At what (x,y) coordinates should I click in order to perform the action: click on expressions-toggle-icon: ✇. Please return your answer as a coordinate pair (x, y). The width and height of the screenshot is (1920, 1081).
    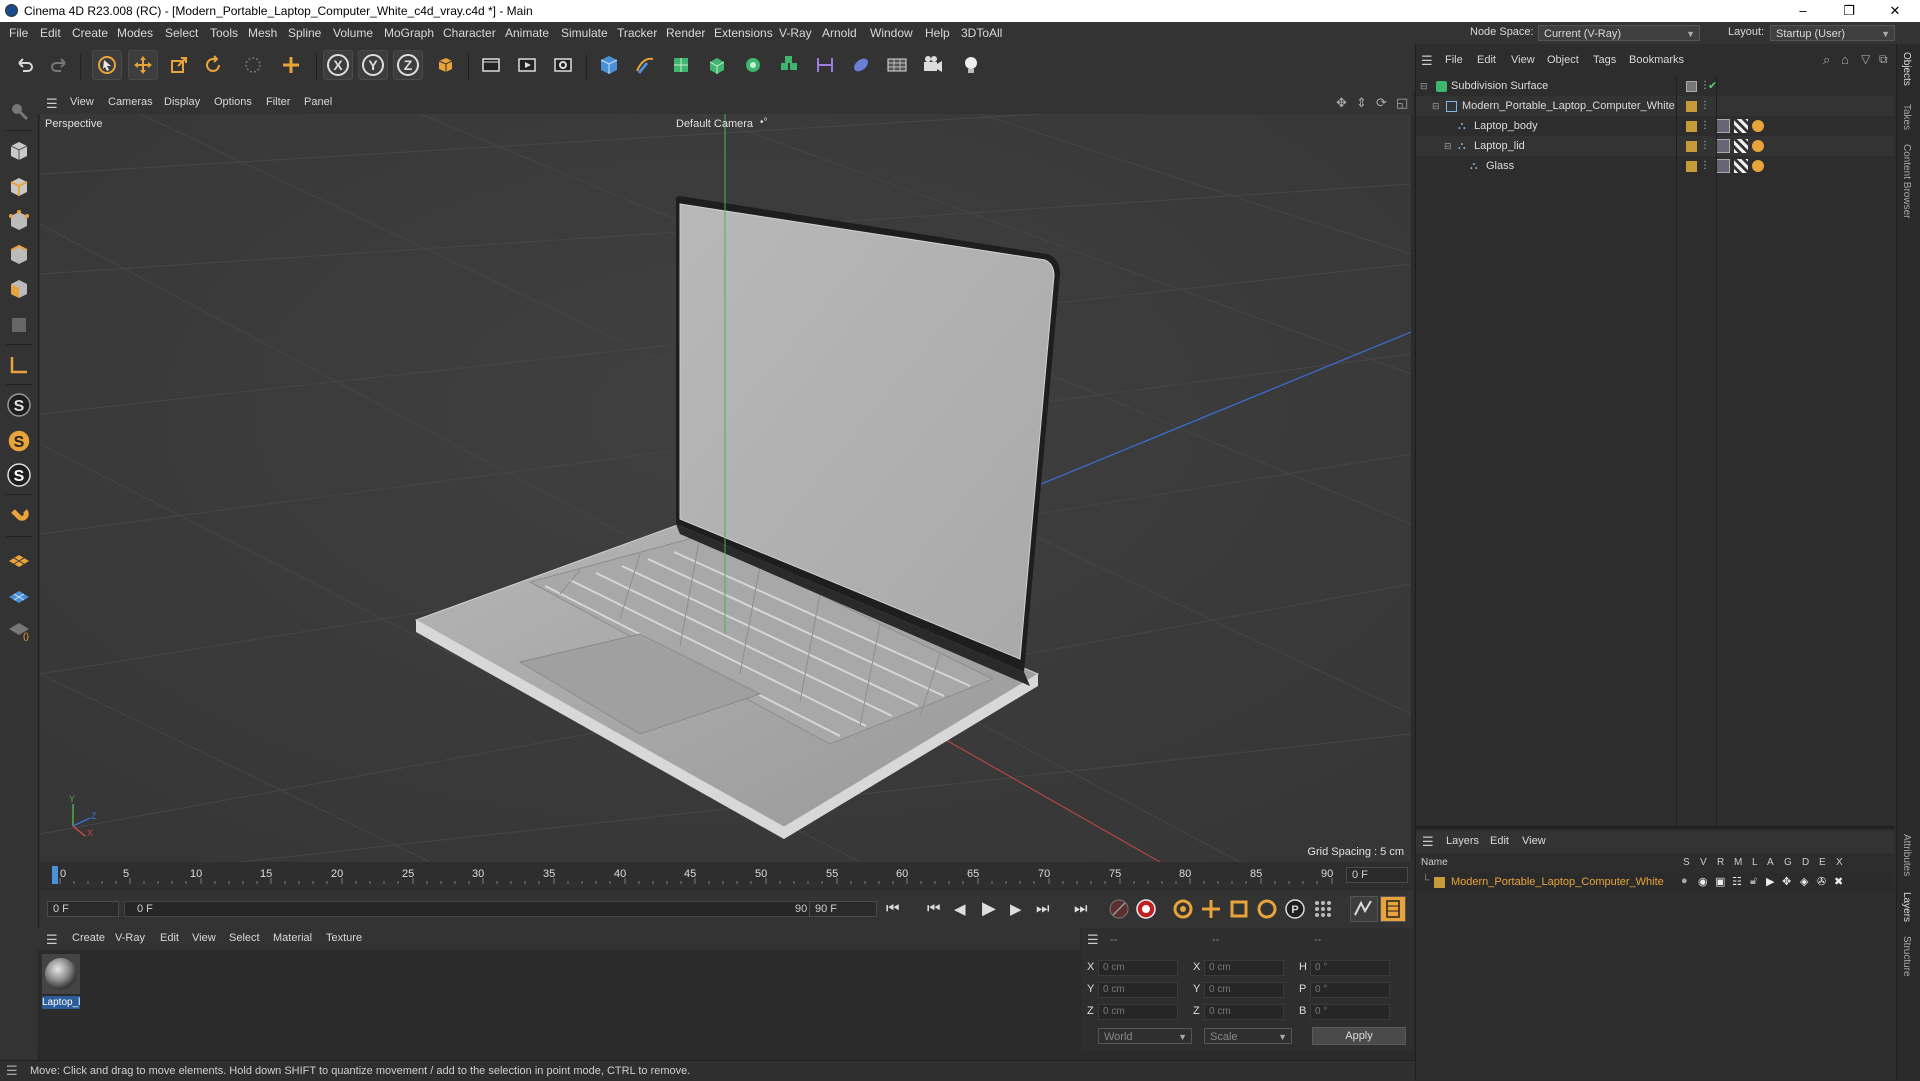
    Looking at the image, I should click on (1821, 881).